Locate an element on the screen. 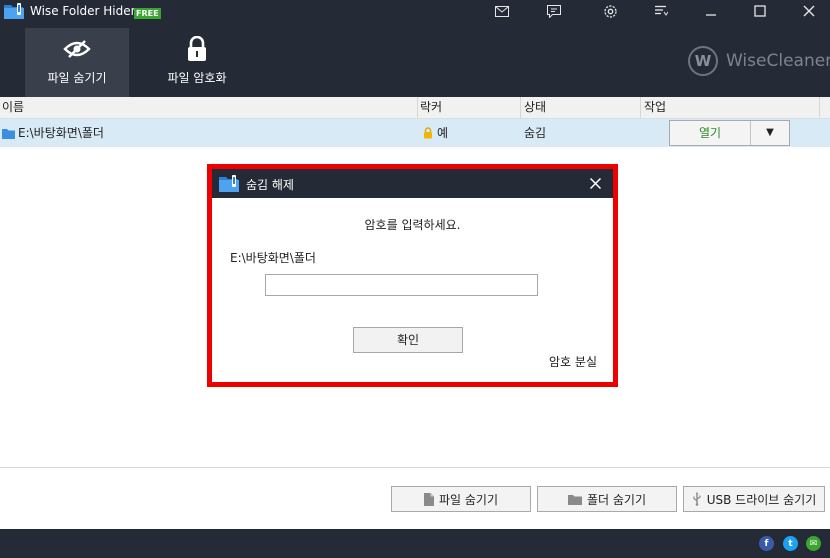  minimize-icon is located at coordinates (711, 11).